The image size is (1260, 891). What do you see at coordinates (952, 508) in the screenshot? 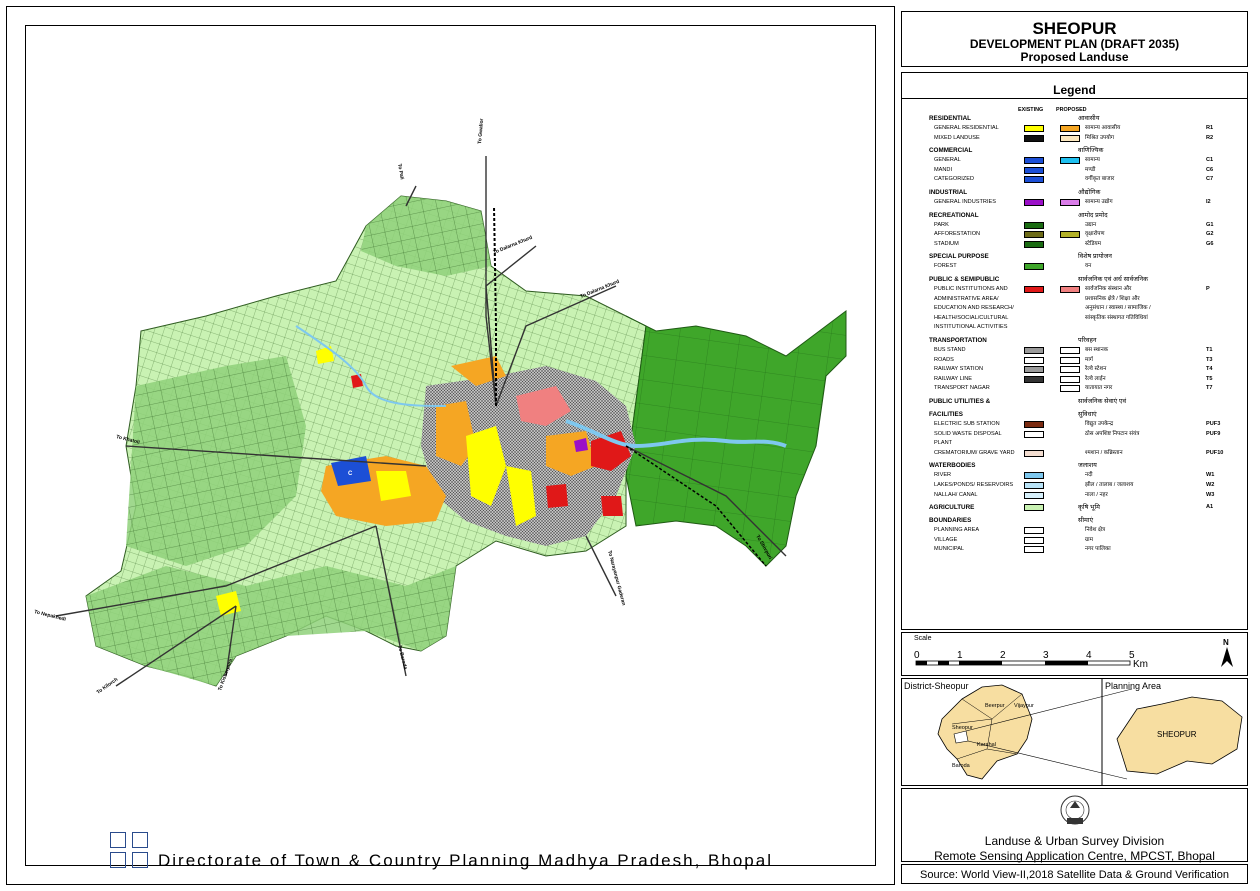
I see `legend-label-en: AGRICULTURE` at bounding box center [952, 508].